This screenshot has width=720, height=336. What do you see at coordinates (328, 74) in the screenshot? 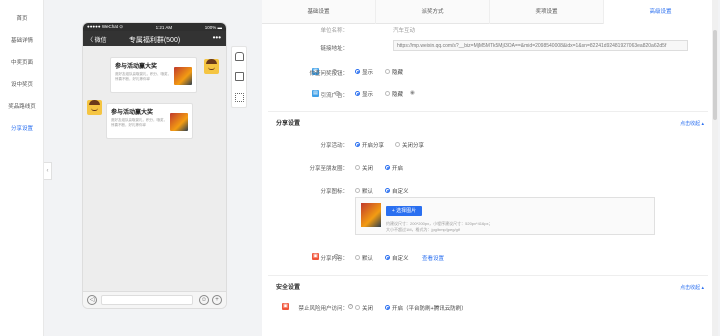
I see `show-button-label: 你查问奖按钮：` at bounding box center [328, 74].